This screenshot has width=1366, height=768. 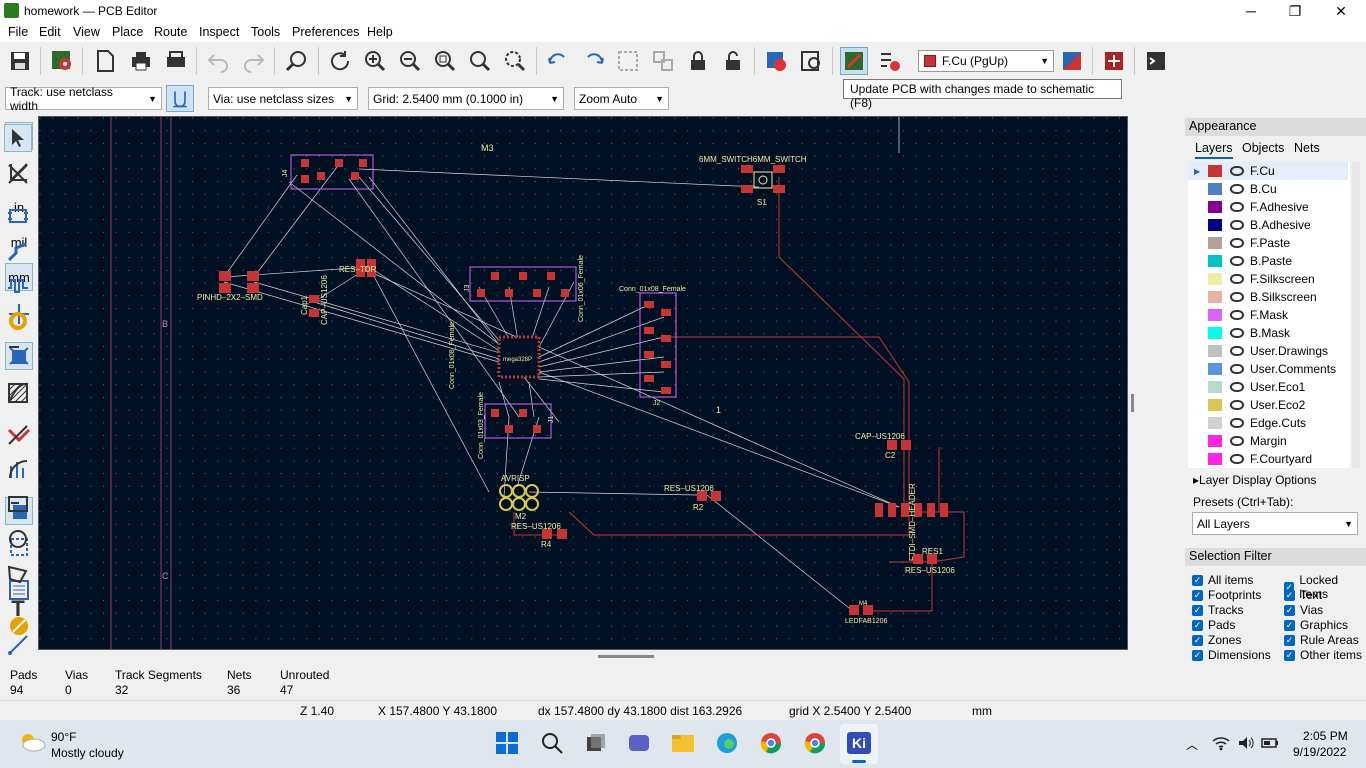 I want to click on filter-checkbox: ✓ Graphics, so click(x=1316, y=625).